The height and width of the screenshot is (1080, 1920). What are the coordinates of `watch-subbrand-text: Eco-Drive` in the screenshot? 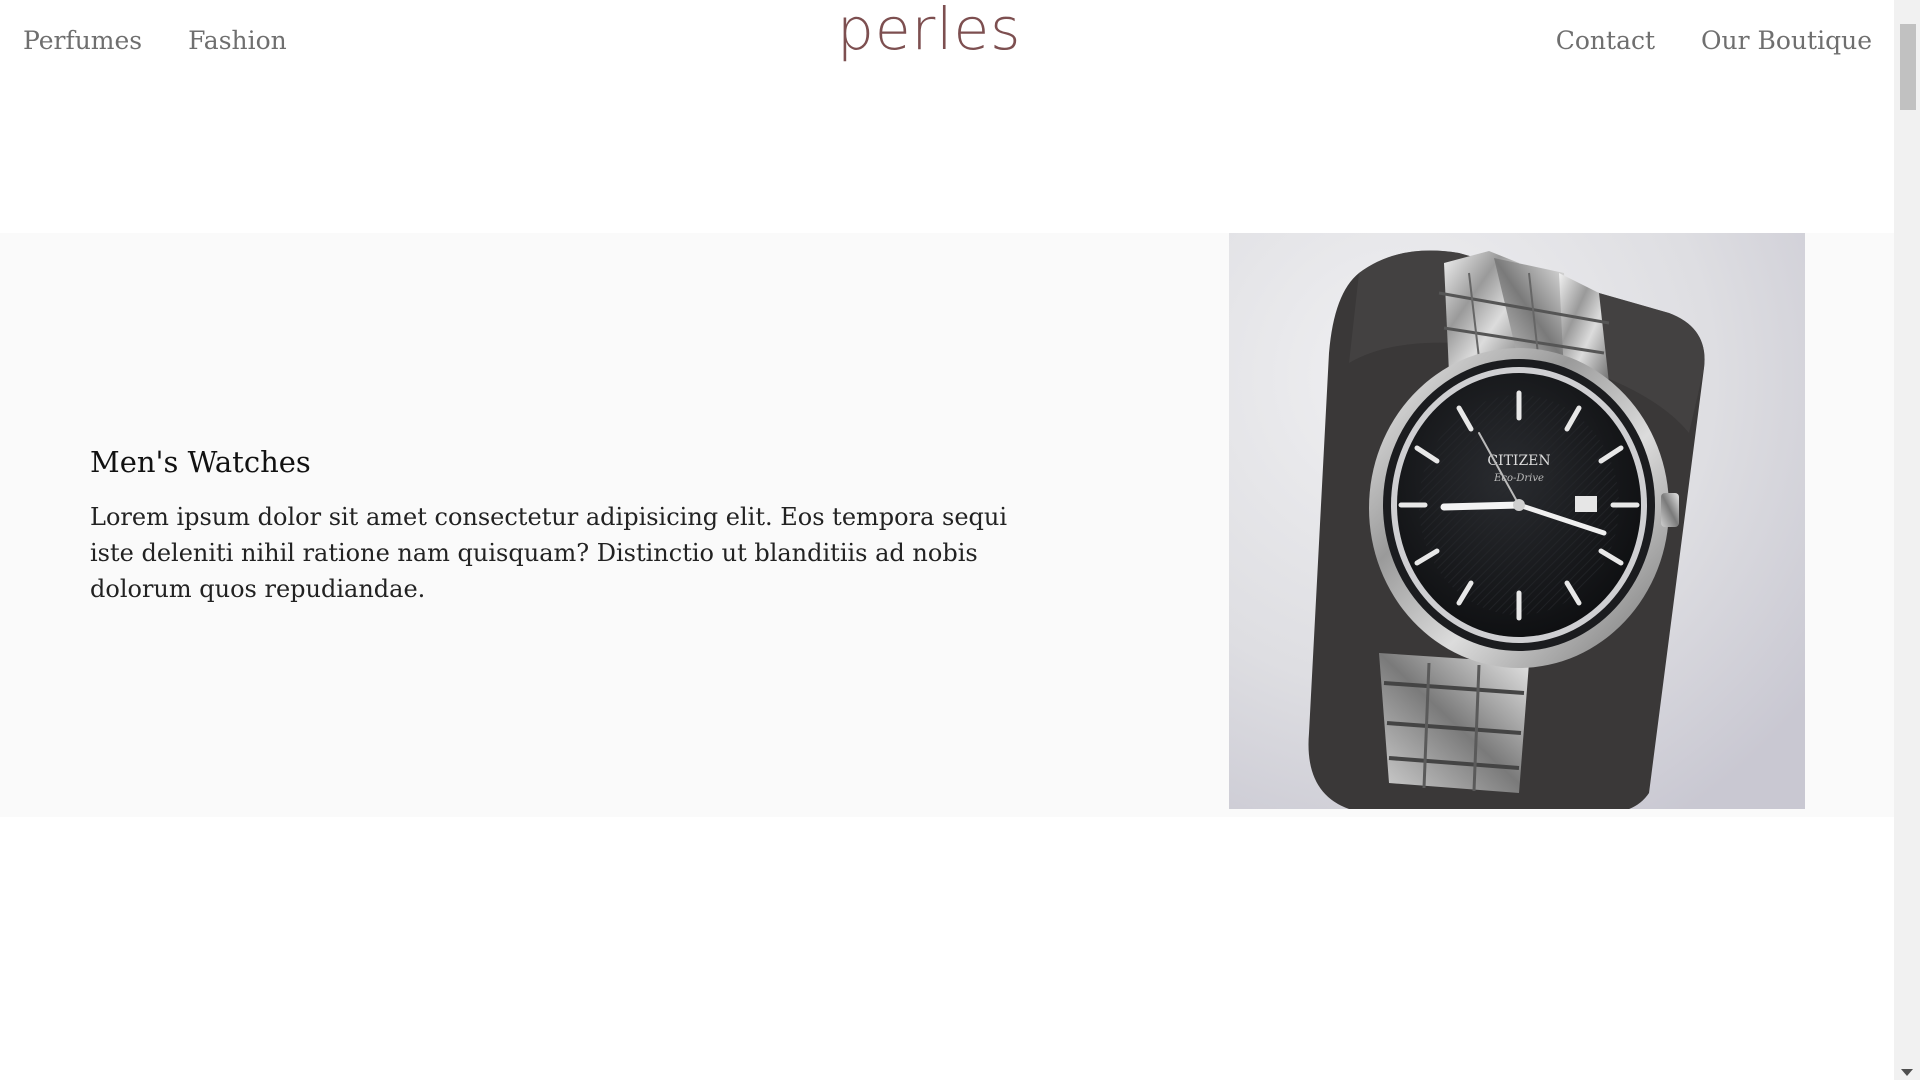 It's located at (1518, 478).